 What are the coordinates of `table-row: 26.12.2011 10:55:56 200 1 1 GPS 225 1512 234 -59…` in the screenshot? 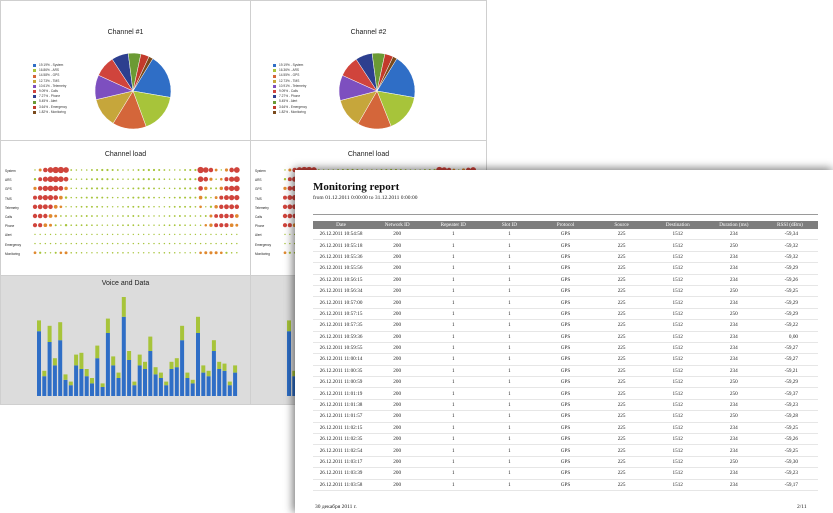 It's located at (565, 268).